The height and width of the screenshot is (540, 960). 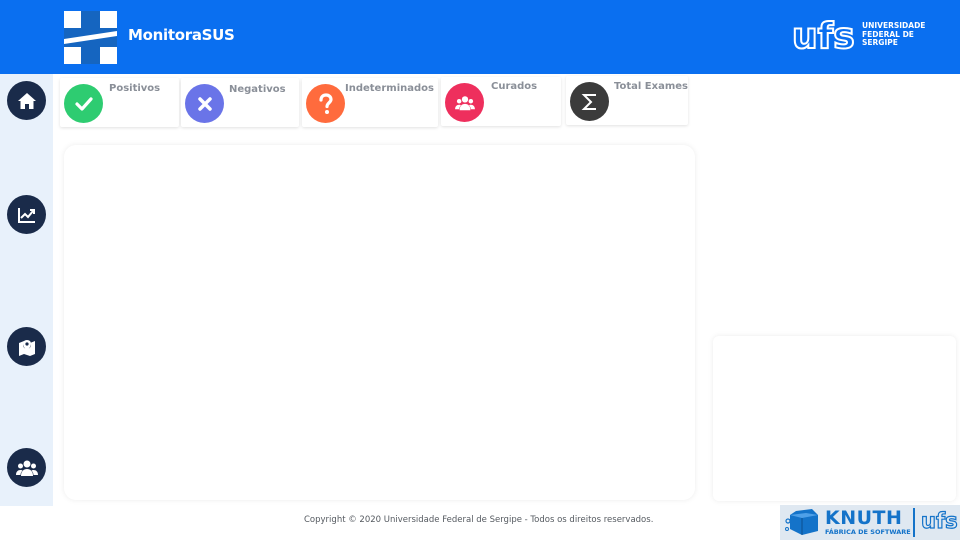 I want to click on card-positivos-label: Positivos, so click(x=135, y=88).